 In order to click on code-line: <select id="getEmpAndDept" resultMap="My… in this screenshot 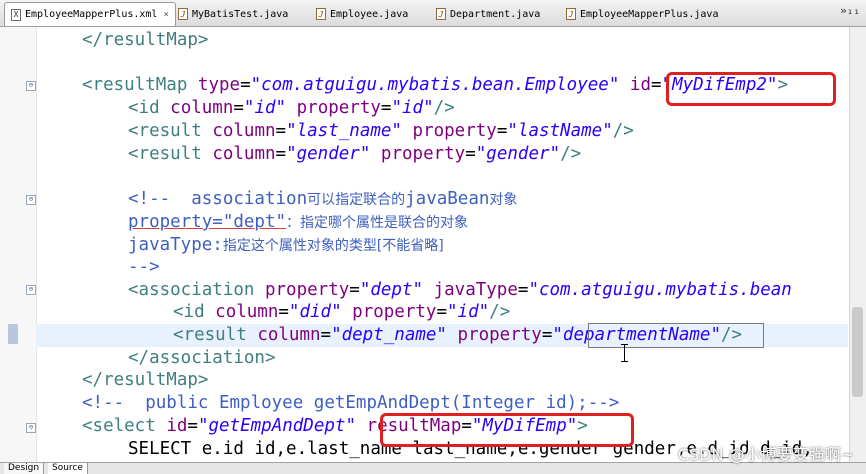, I will do `click(335, 426)`.